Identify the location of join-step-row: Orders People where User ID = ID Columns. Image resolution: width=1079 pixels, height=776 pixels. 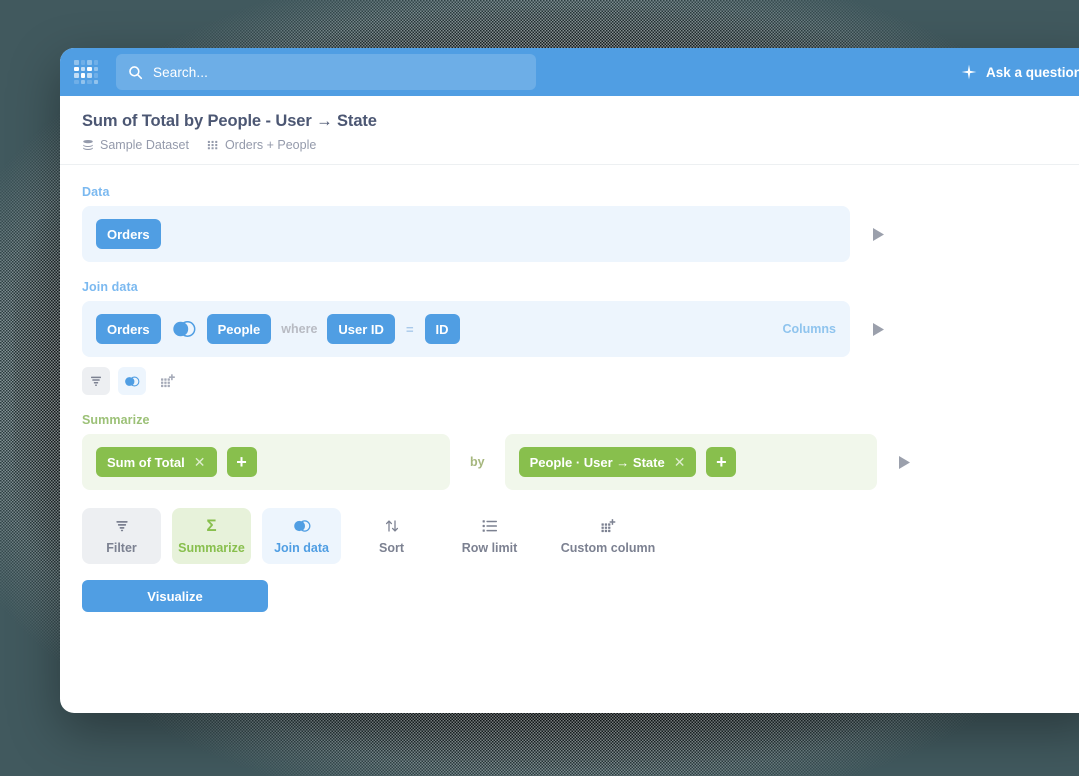
(580, 329).